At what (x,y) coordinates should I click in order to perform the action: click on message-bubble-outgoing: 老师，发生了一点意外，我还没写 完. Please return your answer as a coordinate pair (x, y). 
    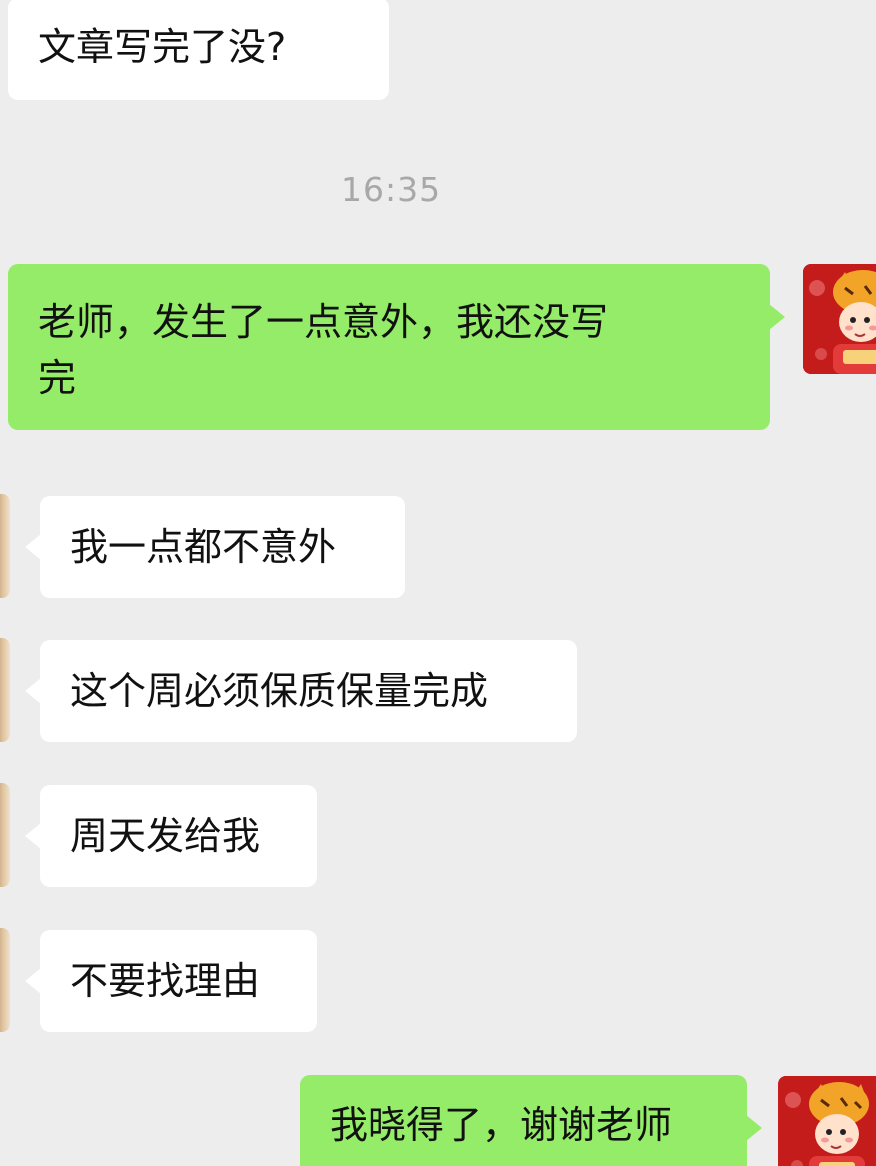
    Looking at the image, I should click on (396, 347).